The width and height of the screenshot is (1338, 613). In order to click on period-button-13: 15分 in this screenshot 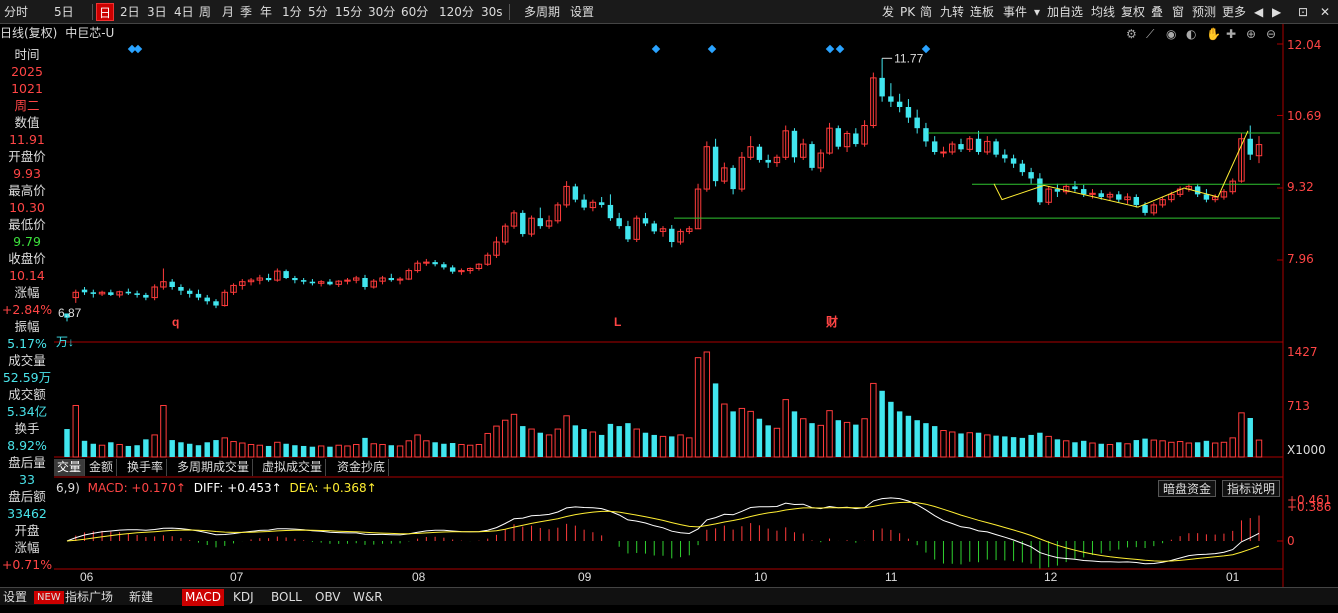, I will do `click(348, 12)`.